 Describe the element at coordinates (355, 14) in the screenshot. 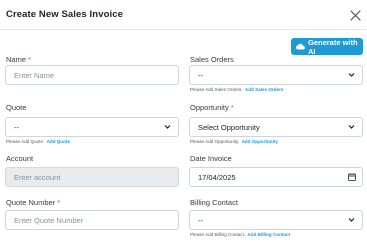

I see `close-icon` at that location.